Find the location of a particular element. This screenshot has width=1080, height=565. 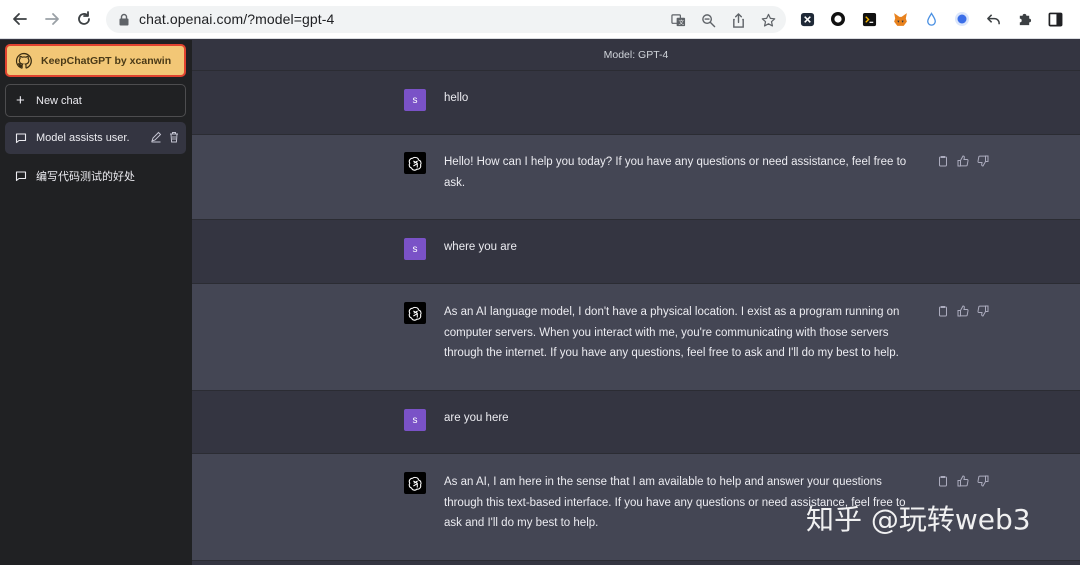

message-text: hello is located at coordinates (456, 98).